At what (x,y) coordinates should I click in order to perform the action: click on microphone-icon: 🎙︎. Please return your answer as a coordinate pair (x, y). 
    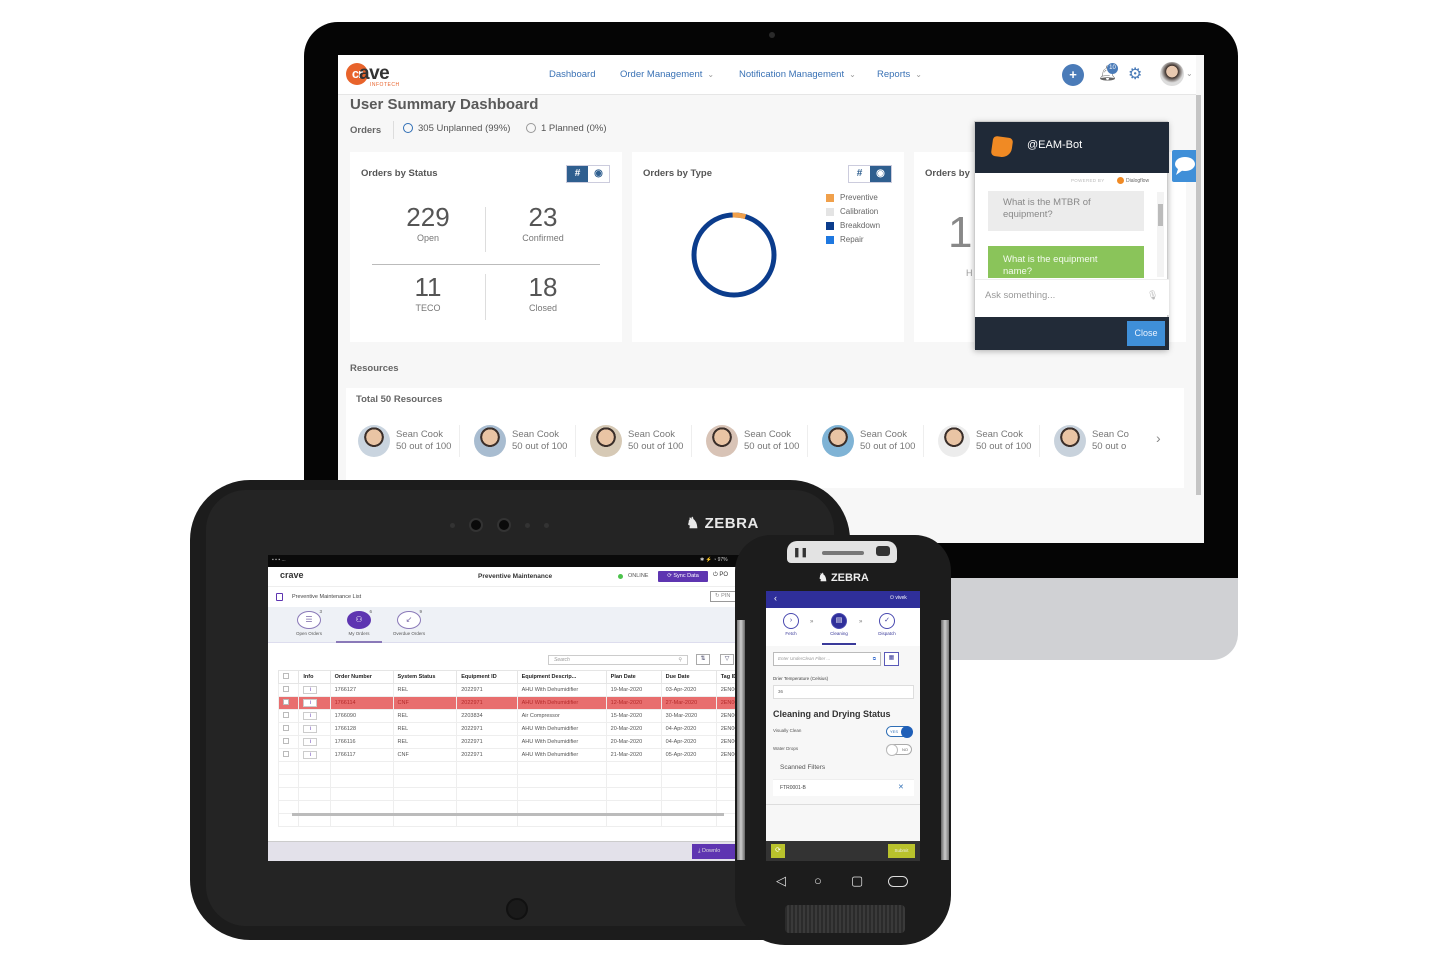
    Looking at the image, I should click on (1152, 295).